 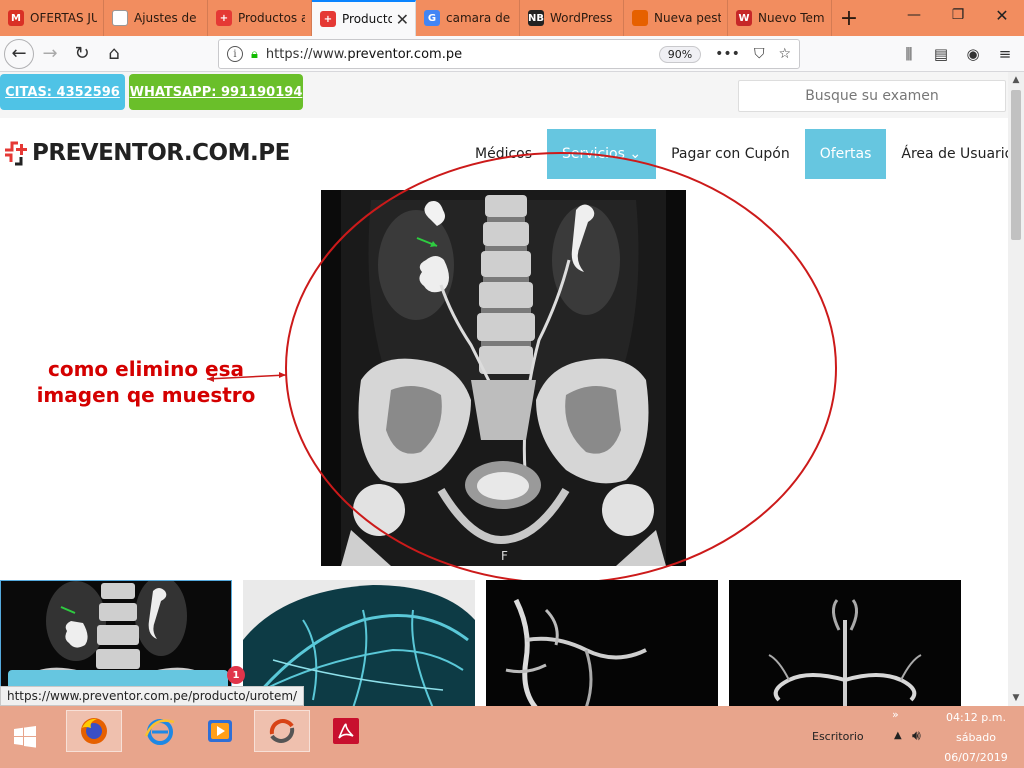 I want to click on browser-tab: Nueva pesta, so click(x=676, y=18).